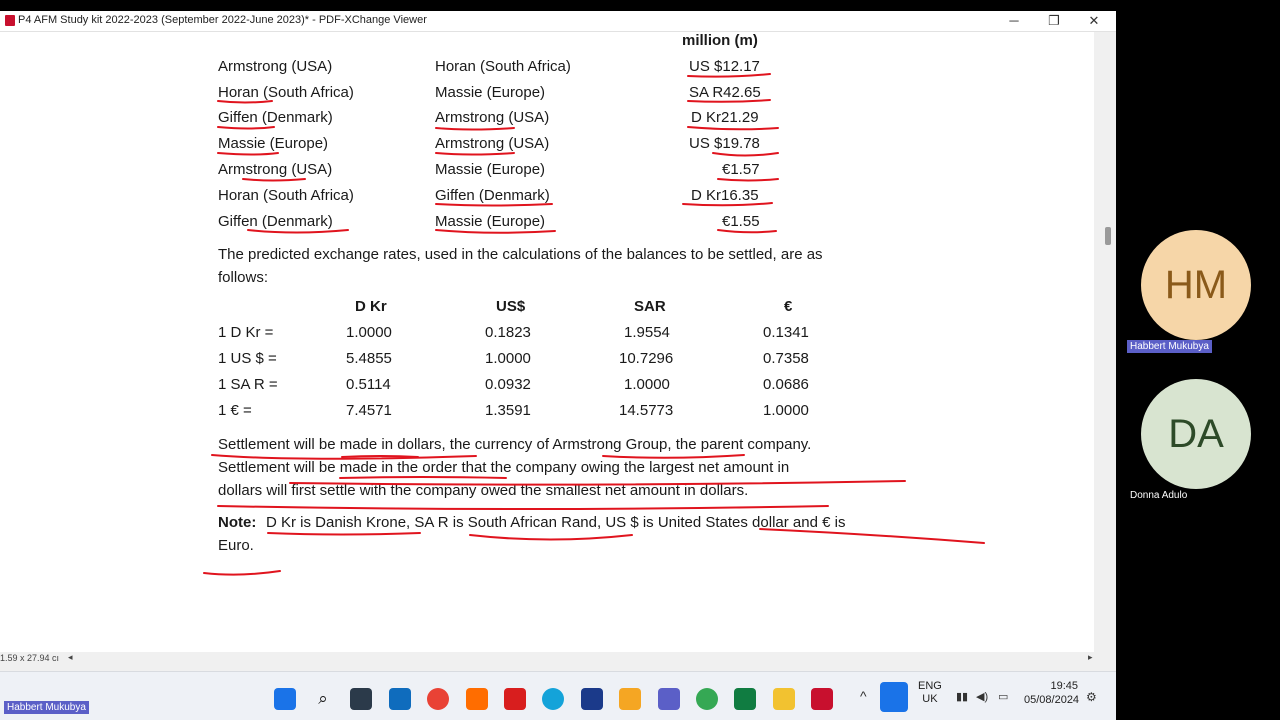 The image size is (1280, 720). I want to click on scroll-left-icon: ◂, so click(70, 657).